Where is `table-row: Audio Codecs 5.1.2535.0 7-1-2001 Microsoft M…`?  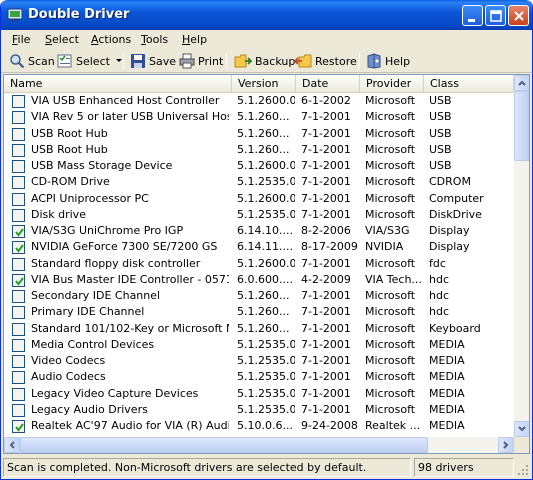 table-row: Audio Codecs 5.1.2535.0 7-1-2001 Microsoft M… is located at coordinates (259, 377).